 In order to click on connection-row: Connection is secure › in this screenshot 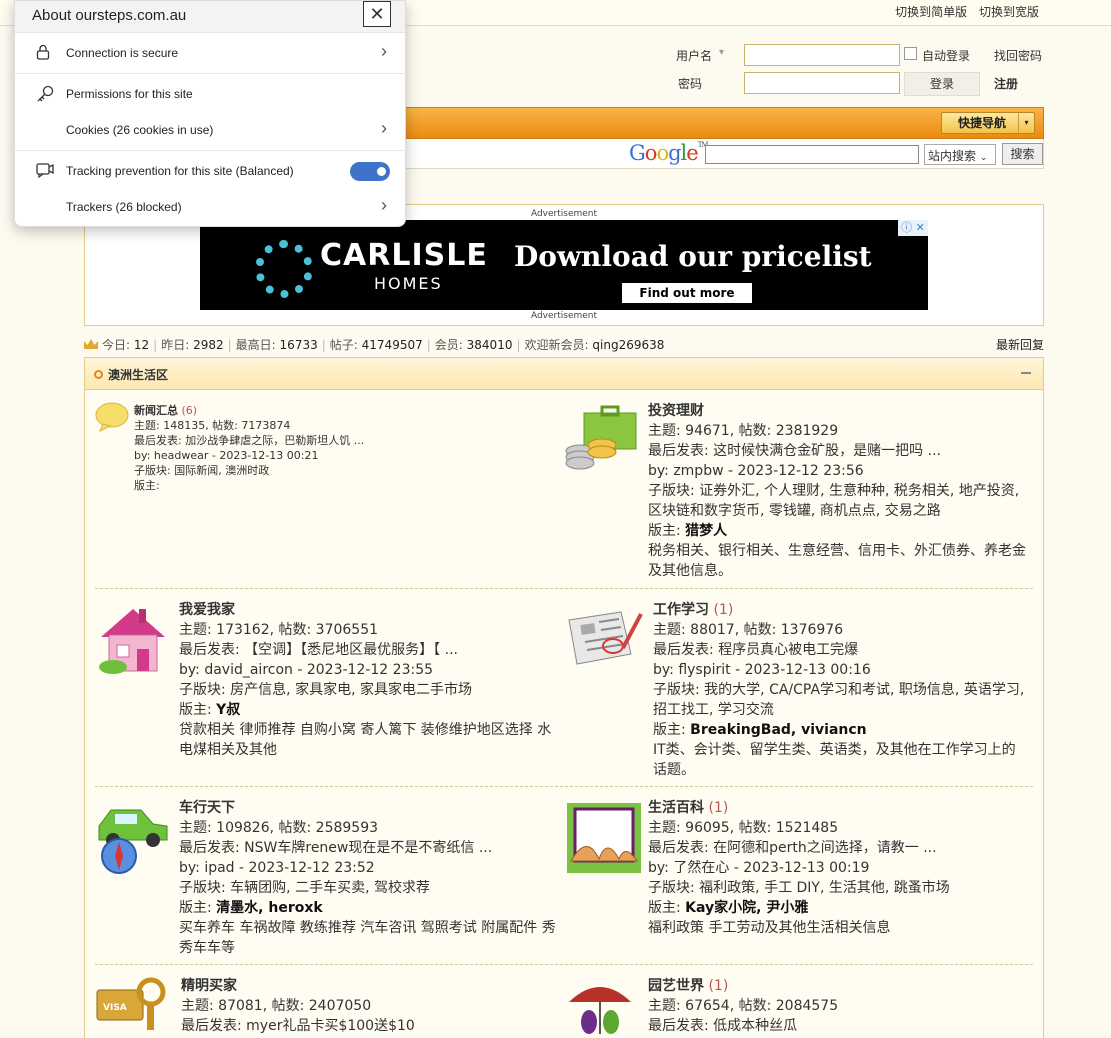, I will do `click(211, 53)`.